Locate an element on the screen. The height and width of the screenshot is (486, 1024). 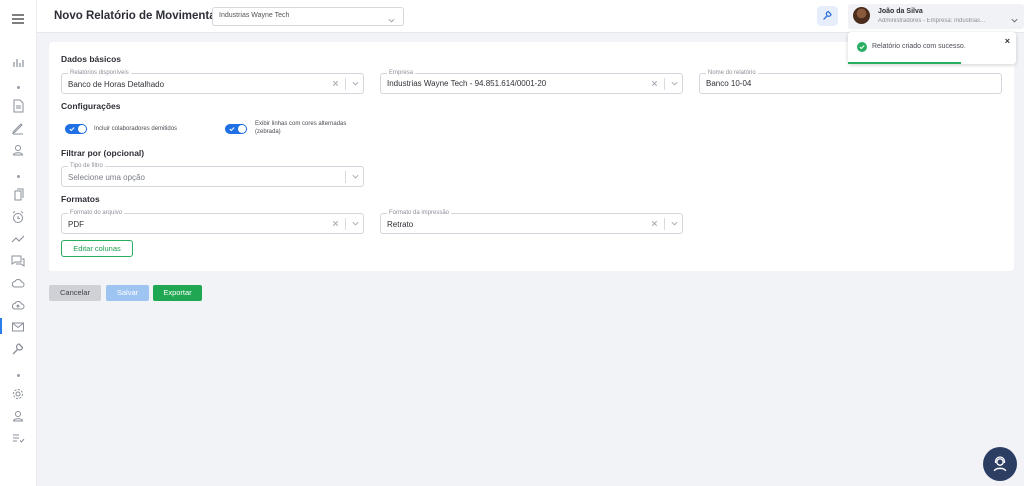
alarm-icon is located at coordinates (18, 217).